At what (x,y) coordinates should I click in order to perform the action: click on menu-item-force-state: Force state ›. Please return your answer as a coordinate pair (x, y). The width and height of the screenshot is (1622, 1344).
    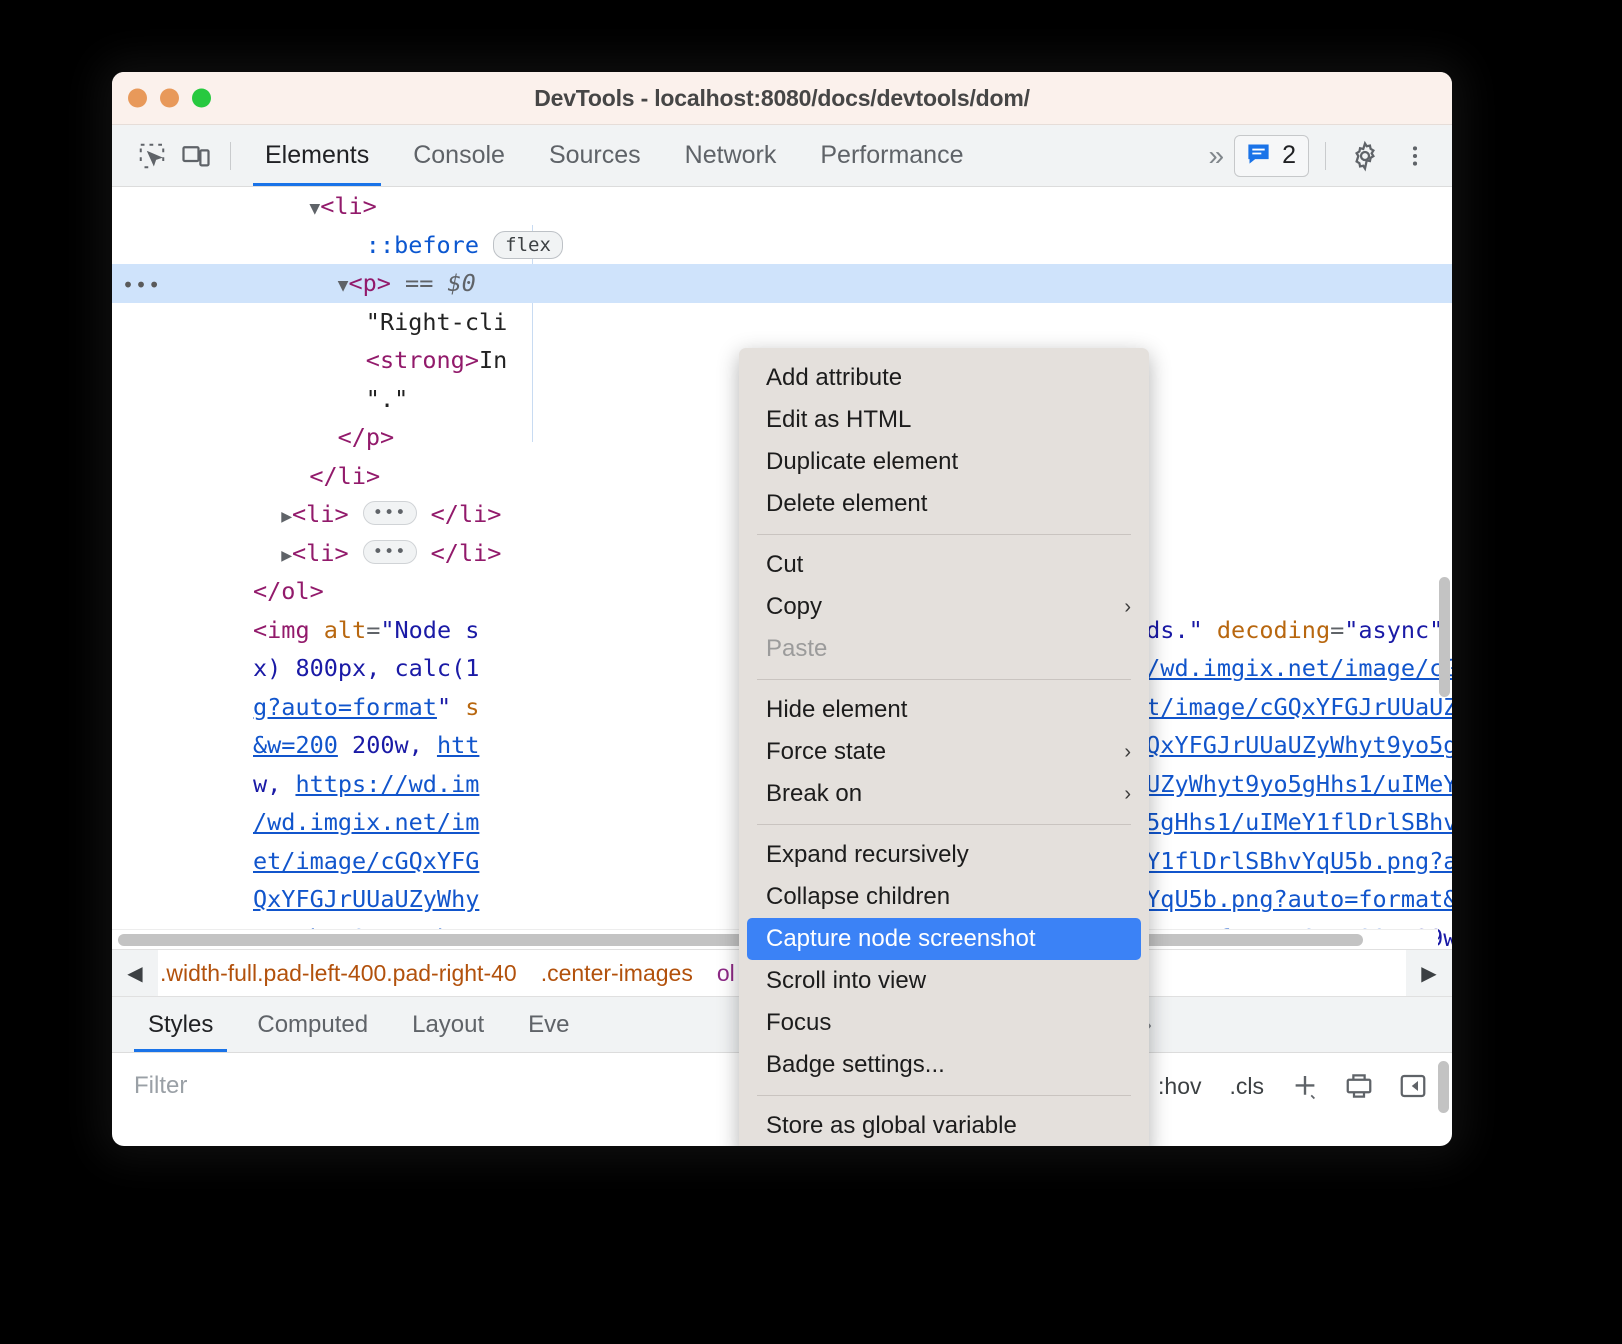
    Looking at the image, I should click on (944, 752).